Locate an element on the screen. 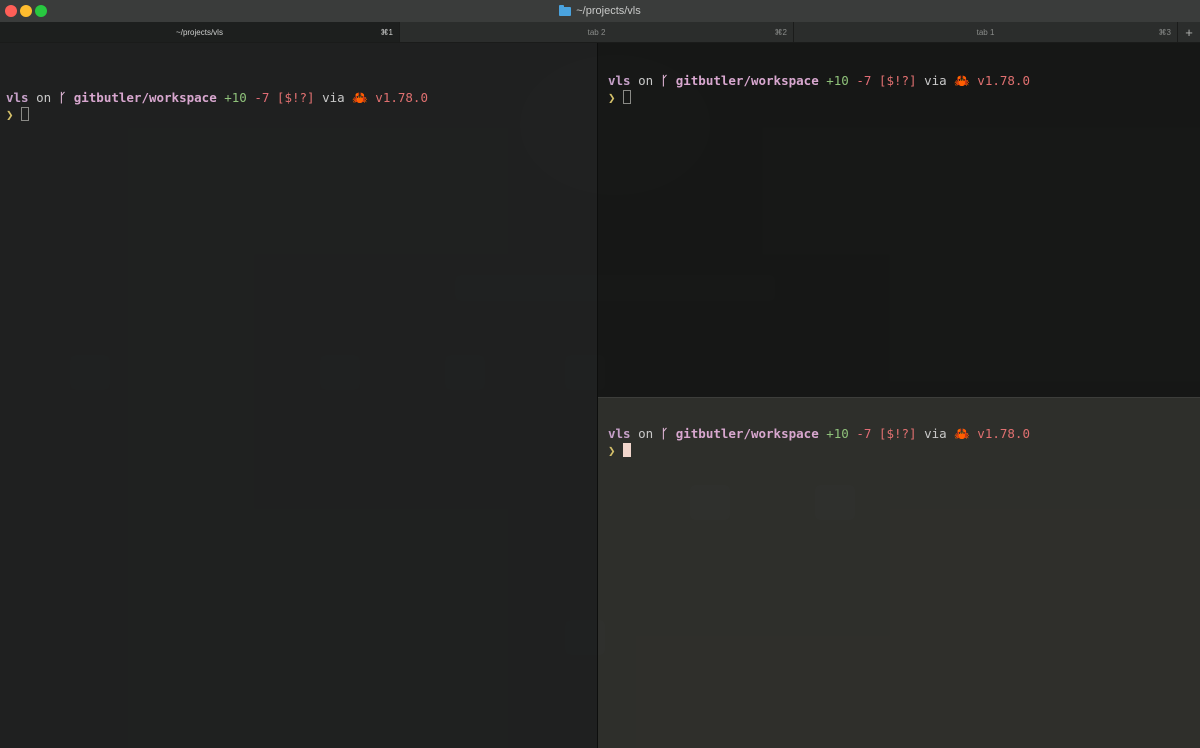  tab-label: ~/projects/vls is located at coordinates (199, 32).